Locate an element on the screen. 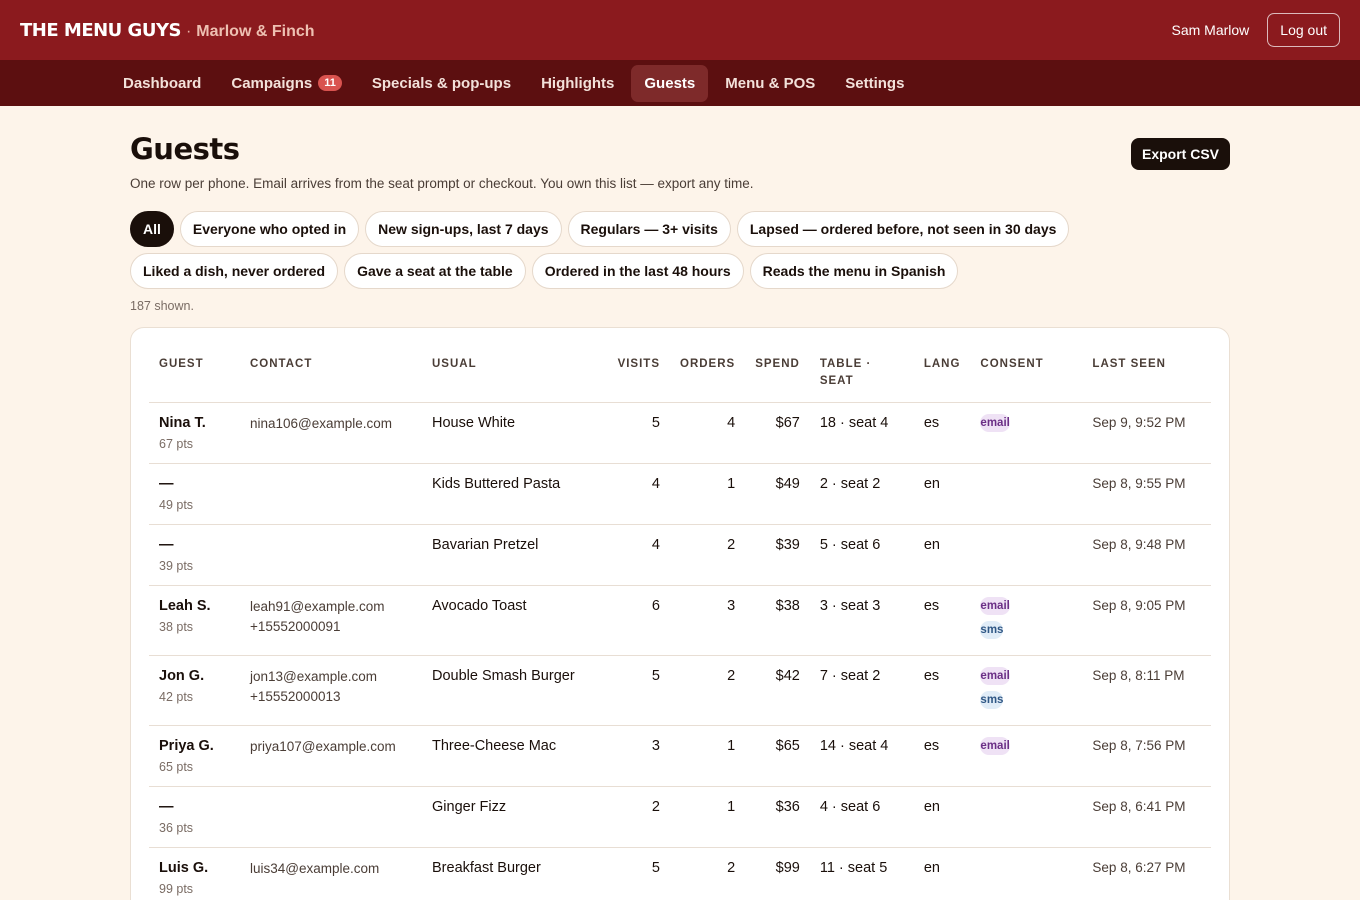 The height and width of the screenshot is (900, 1360). nav-campaigns: Campaigns 11 is located at coordinates (286, 83).